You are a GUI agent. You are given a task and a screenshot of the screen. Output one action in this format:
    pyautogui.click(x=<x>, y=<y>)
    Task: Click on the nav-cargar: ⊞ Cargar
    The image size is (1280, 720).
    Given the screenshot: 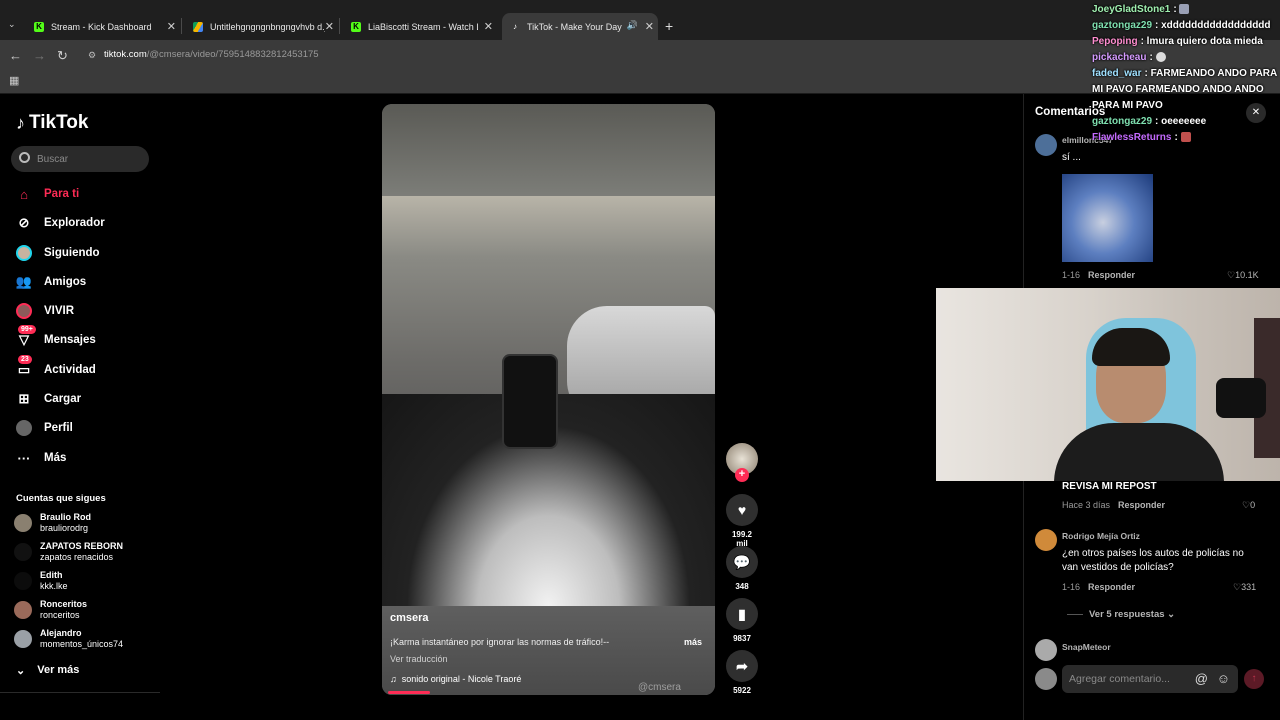 What is the action you would take?
    pyautogui.click(x=49, y=399)
    